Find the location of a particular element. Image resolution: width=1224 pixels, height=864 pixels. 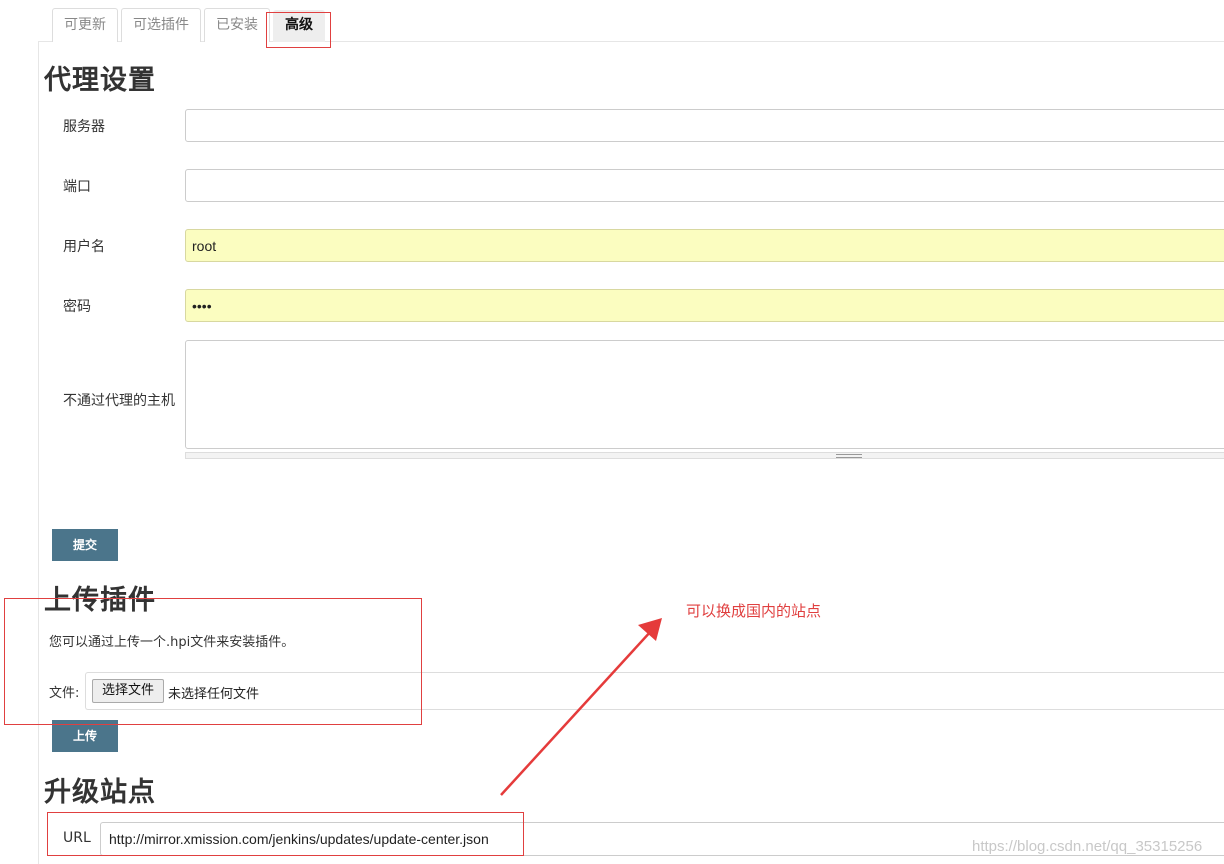

annotation-arrow-icon is located at coordinates (581, 707).